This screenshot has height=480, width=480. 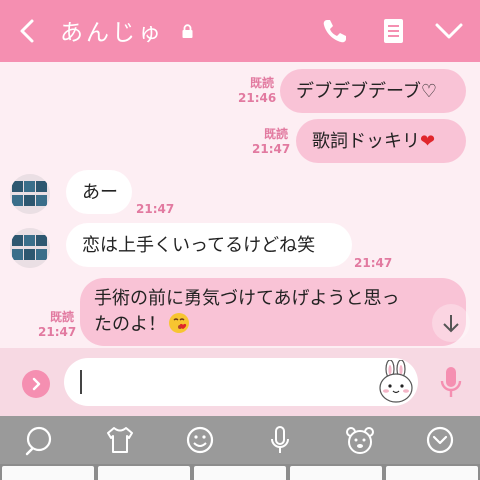 I want to click on chat-title: あんじゅ, so click(x=112, y=33).